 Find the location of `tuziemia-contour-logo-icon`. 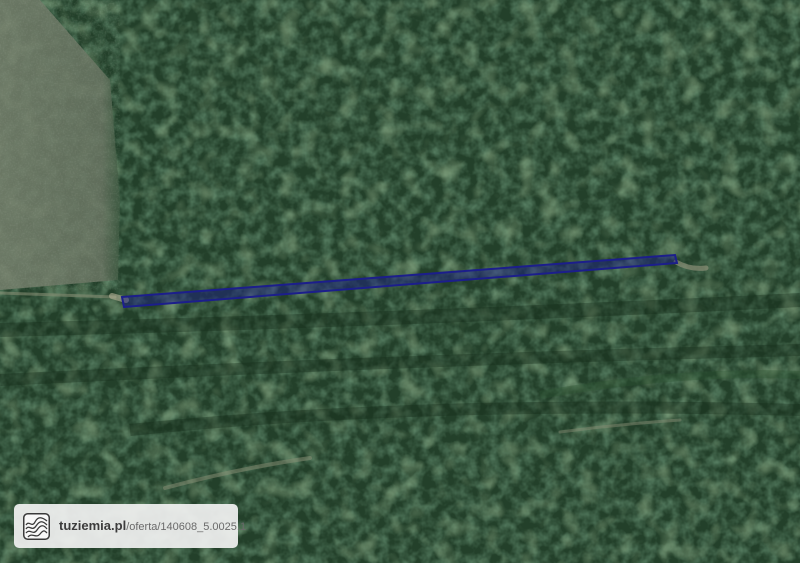

tuziemia-contour-logo-icon is located at coordinates (36, 526).